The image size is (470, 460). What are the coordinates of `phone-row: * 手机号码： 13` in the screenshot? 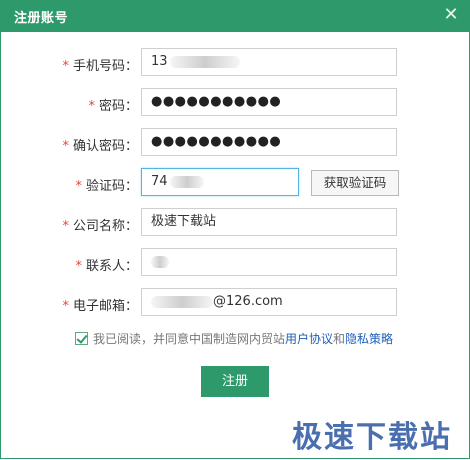 It's located at (235, 63).